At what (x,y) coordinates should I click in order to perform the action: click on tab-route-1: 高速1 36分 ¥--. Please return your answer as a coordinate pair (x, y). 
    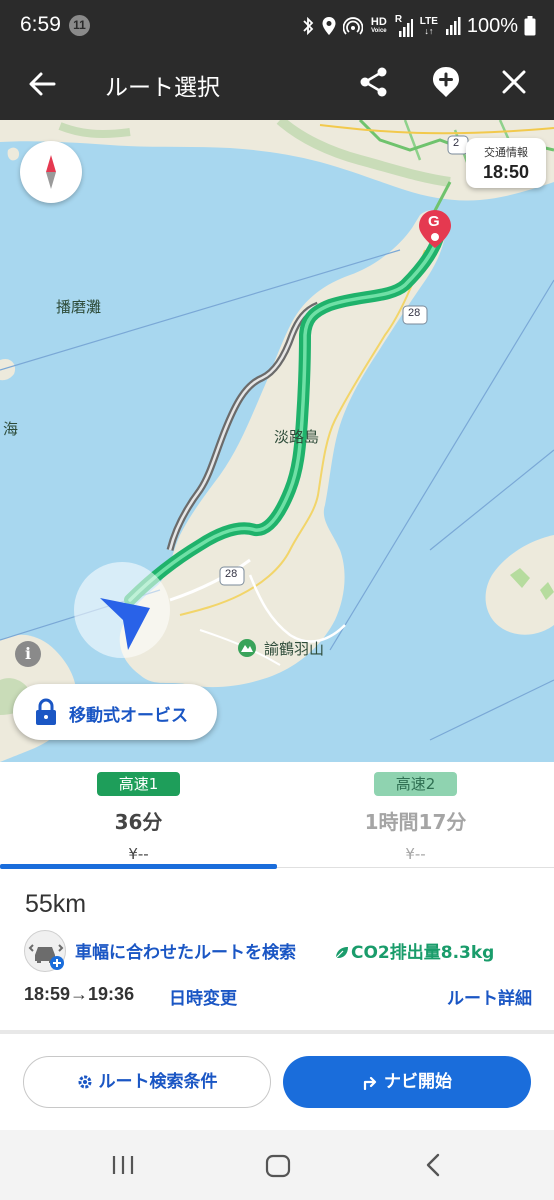
    Looking at the image, I should click on (138, 815).